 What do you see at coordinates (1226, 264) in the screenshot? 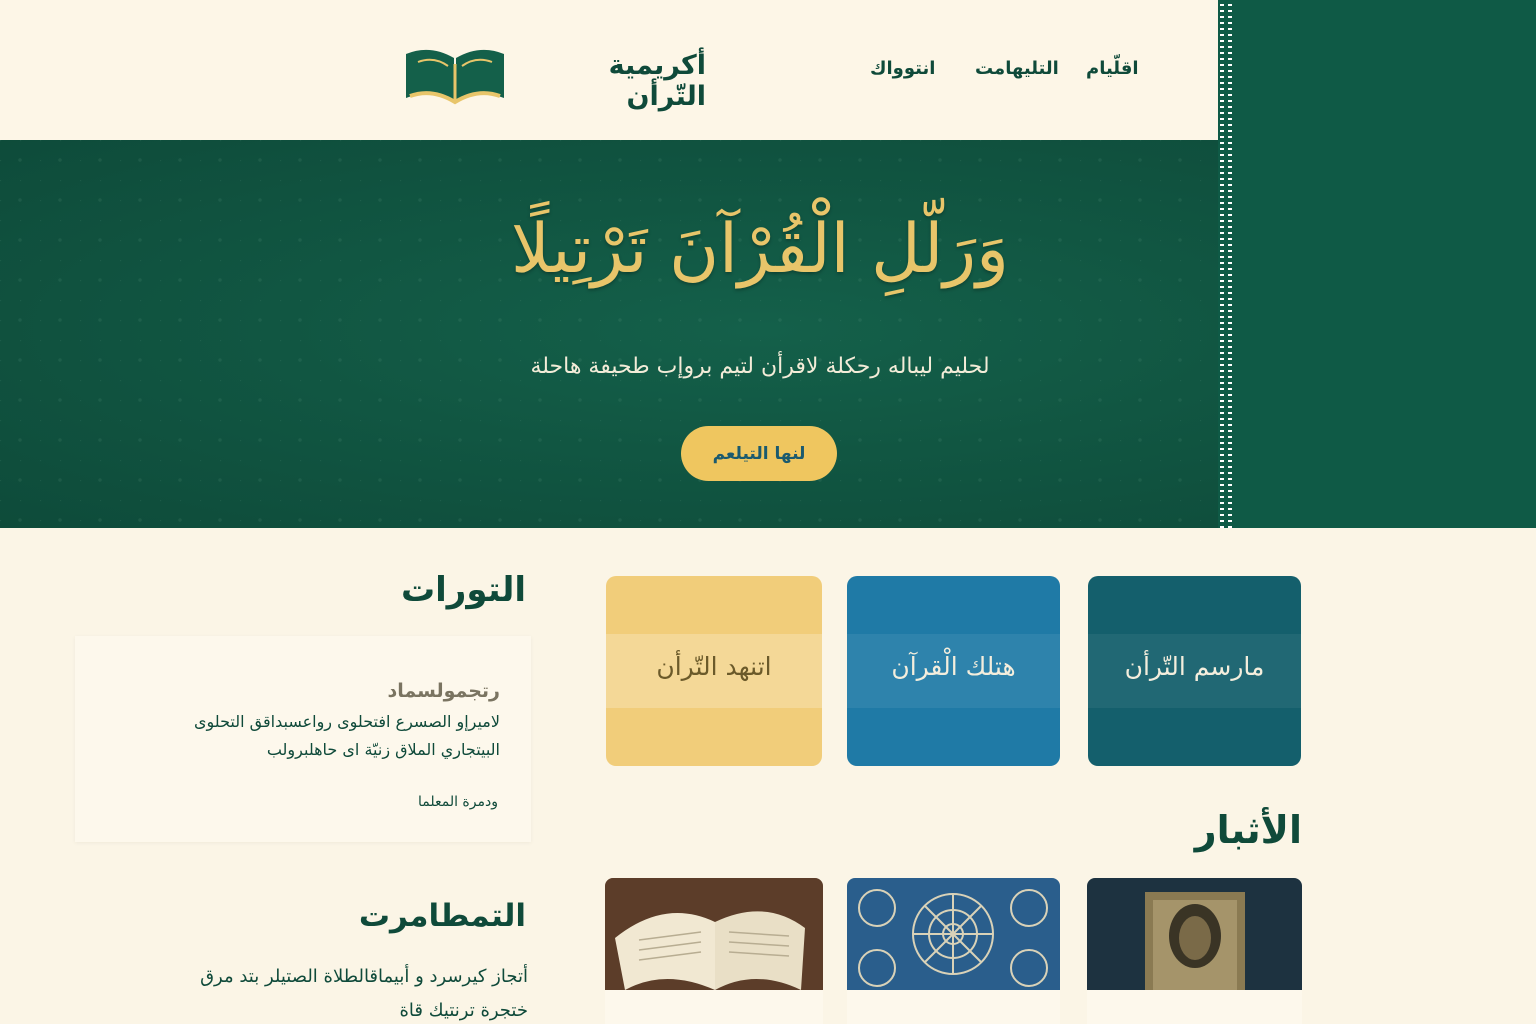
I see `ornamental-border` at bounding box center [1226, 264].